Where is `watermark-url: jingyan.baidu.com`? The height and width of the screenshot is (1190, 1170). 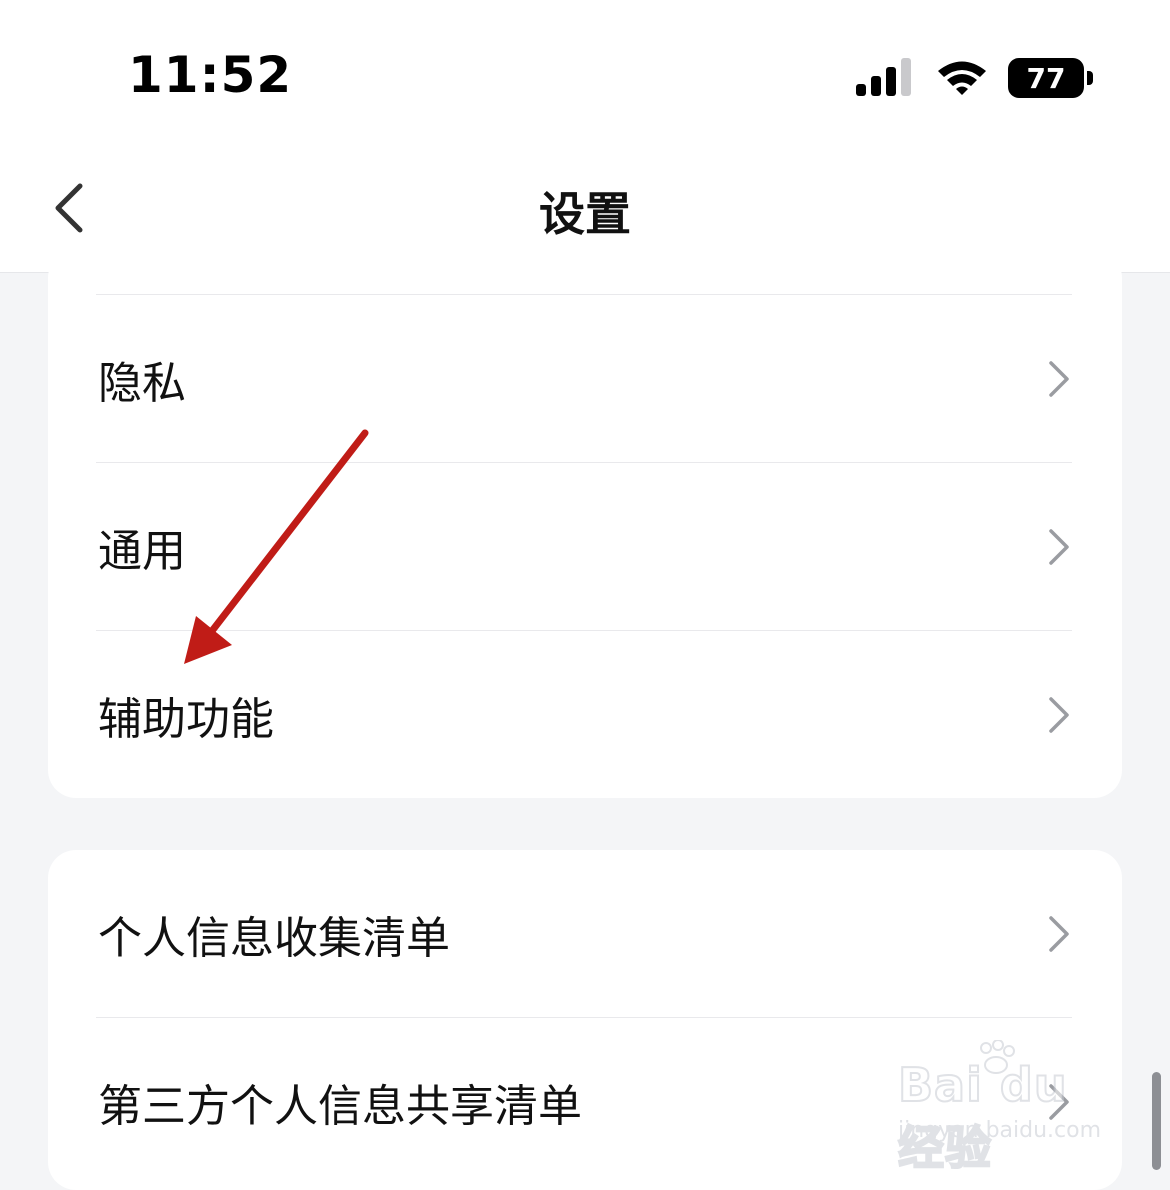
watermark-url: jingyan.baidu.com is located at coordinates (1000, 1130).